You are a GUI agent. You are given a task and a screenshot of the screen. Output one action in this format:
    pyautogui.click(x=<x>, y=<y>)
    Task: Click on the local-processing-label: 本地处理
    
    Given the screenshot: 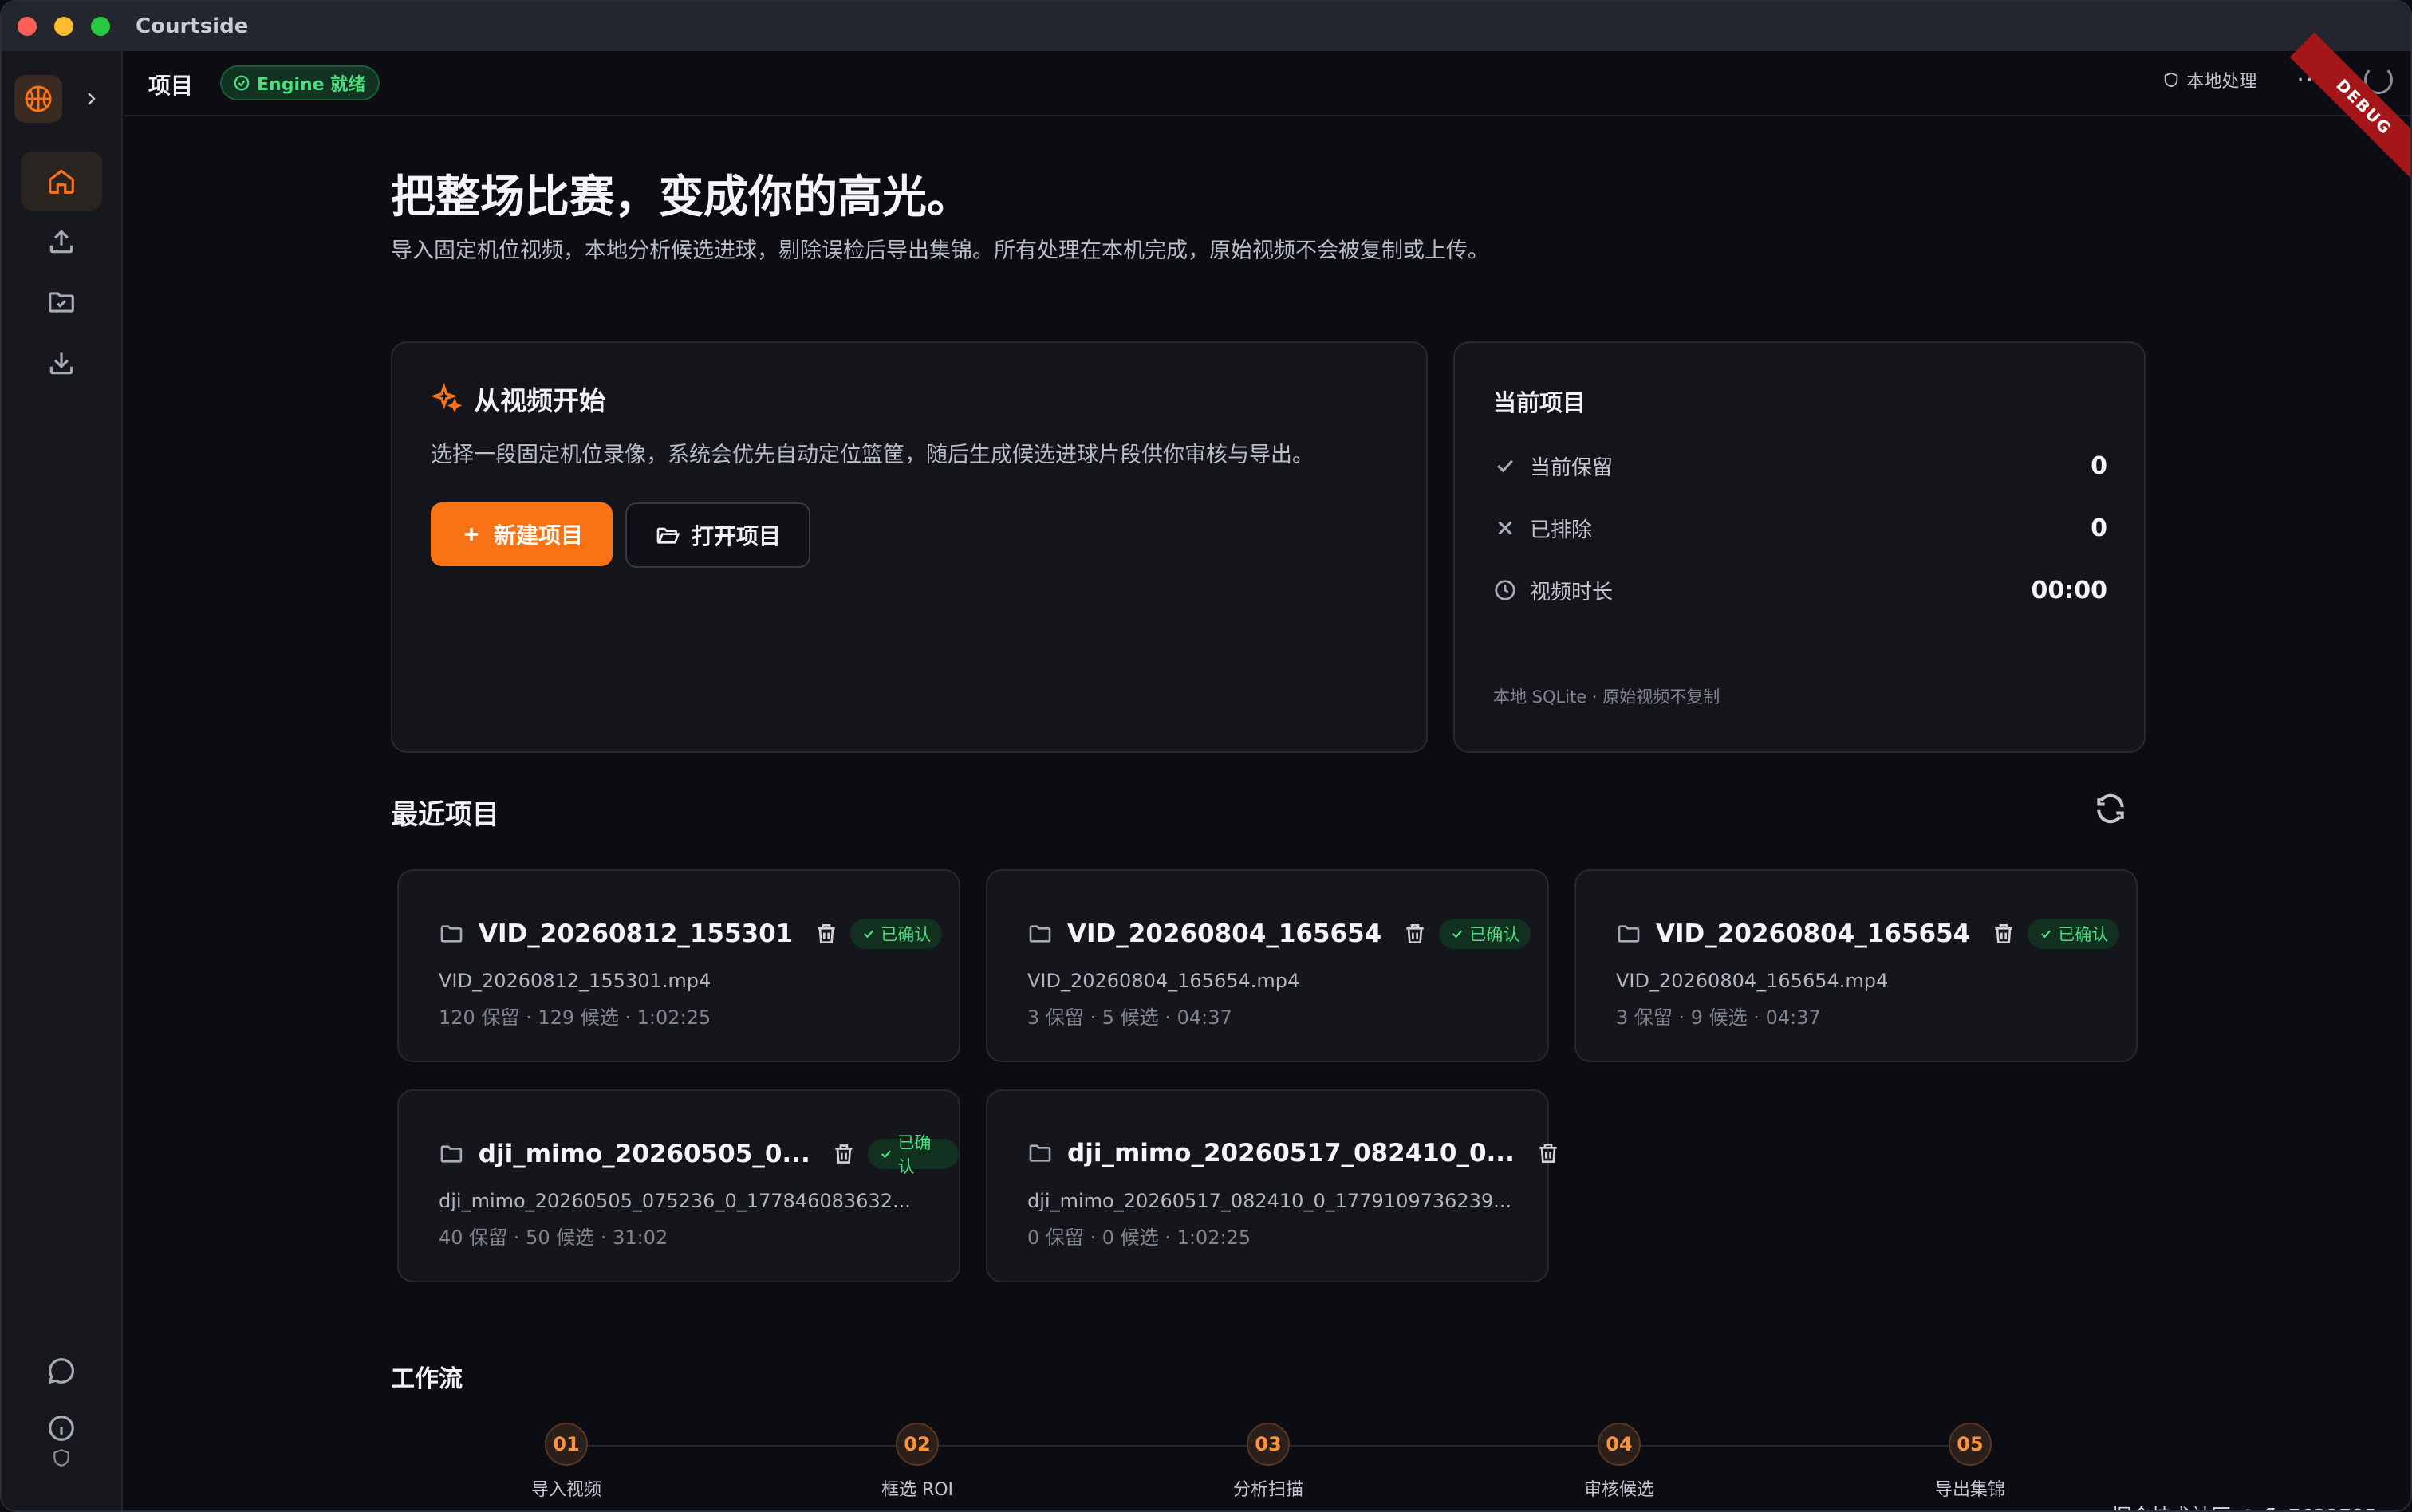 What is the action you would take?
    pyautogui.click(x=2221, y=82)
    